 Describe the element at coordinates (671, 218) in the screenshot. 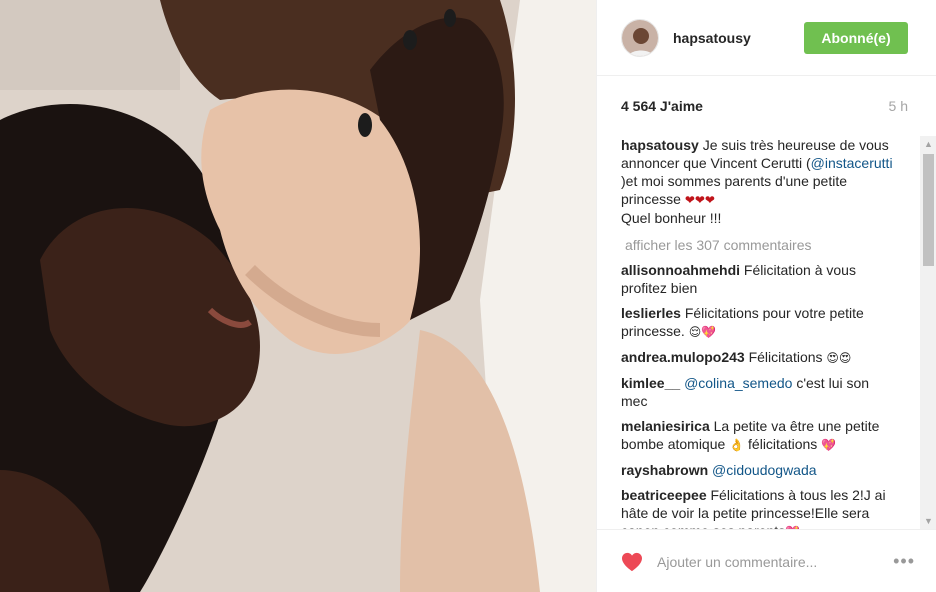

I see `caption-text-3: Quel bonheur !!!` at that location.